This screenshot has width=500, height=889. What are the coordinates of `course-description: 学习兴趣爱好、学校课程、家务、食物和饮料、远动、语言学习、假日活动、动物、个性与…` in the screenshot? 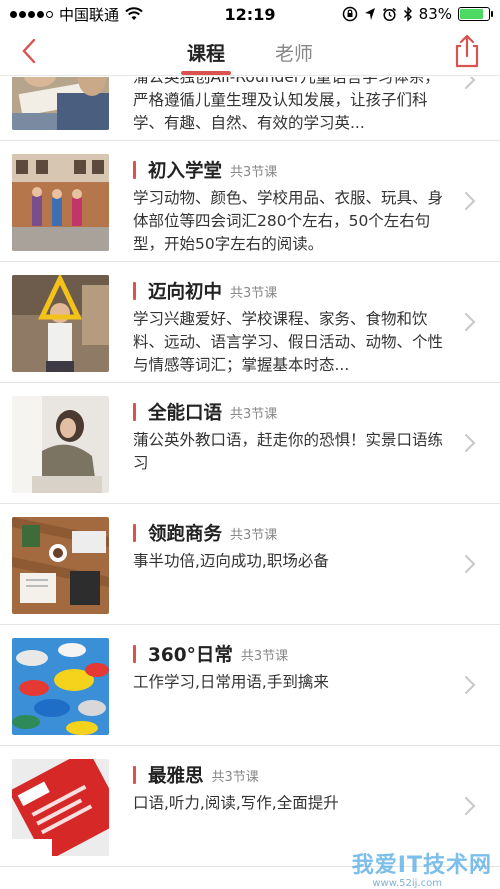 It's located at (288, 342).